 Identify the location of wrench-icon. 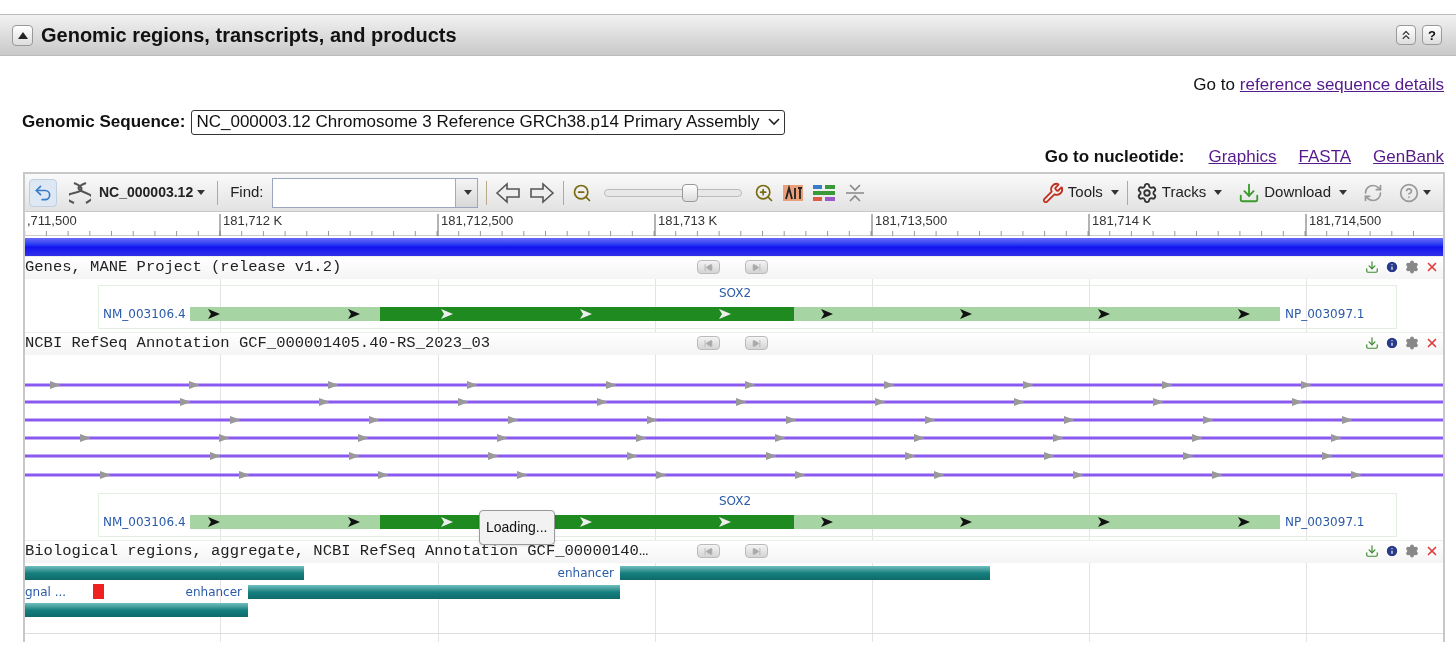
(1052, 192).